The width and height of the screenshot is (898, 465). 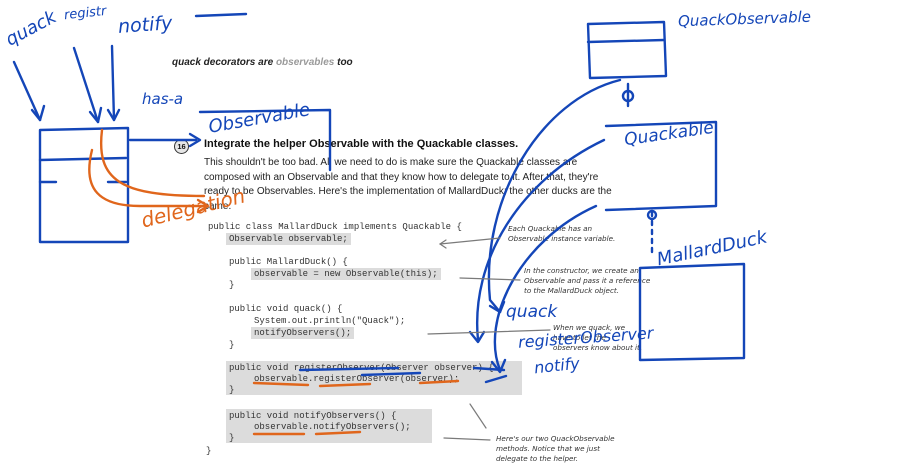 What do you see at coordinates (113, 83) in the screenshot?
I see `arrow-notify` at bounding box center [113, 83].